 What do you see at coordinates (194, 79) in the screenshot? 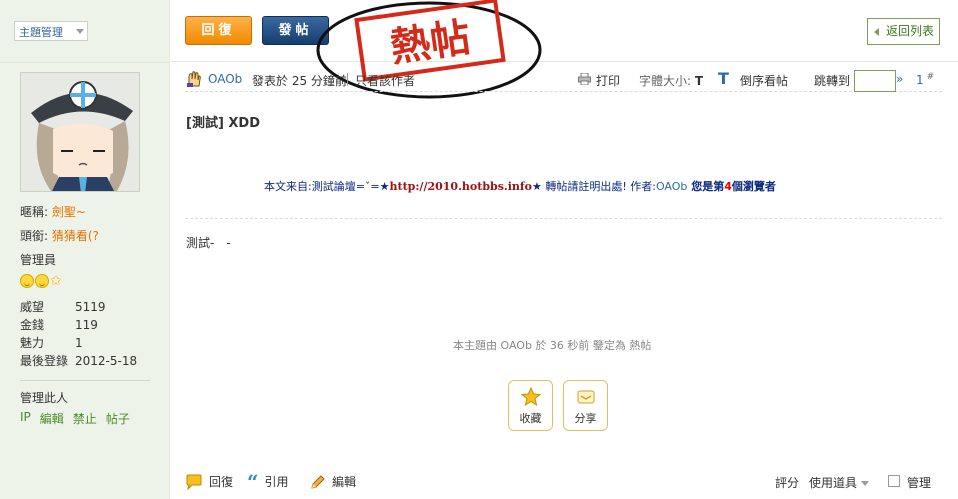
I see `online-user-icon` at bounding box center [194, 79].